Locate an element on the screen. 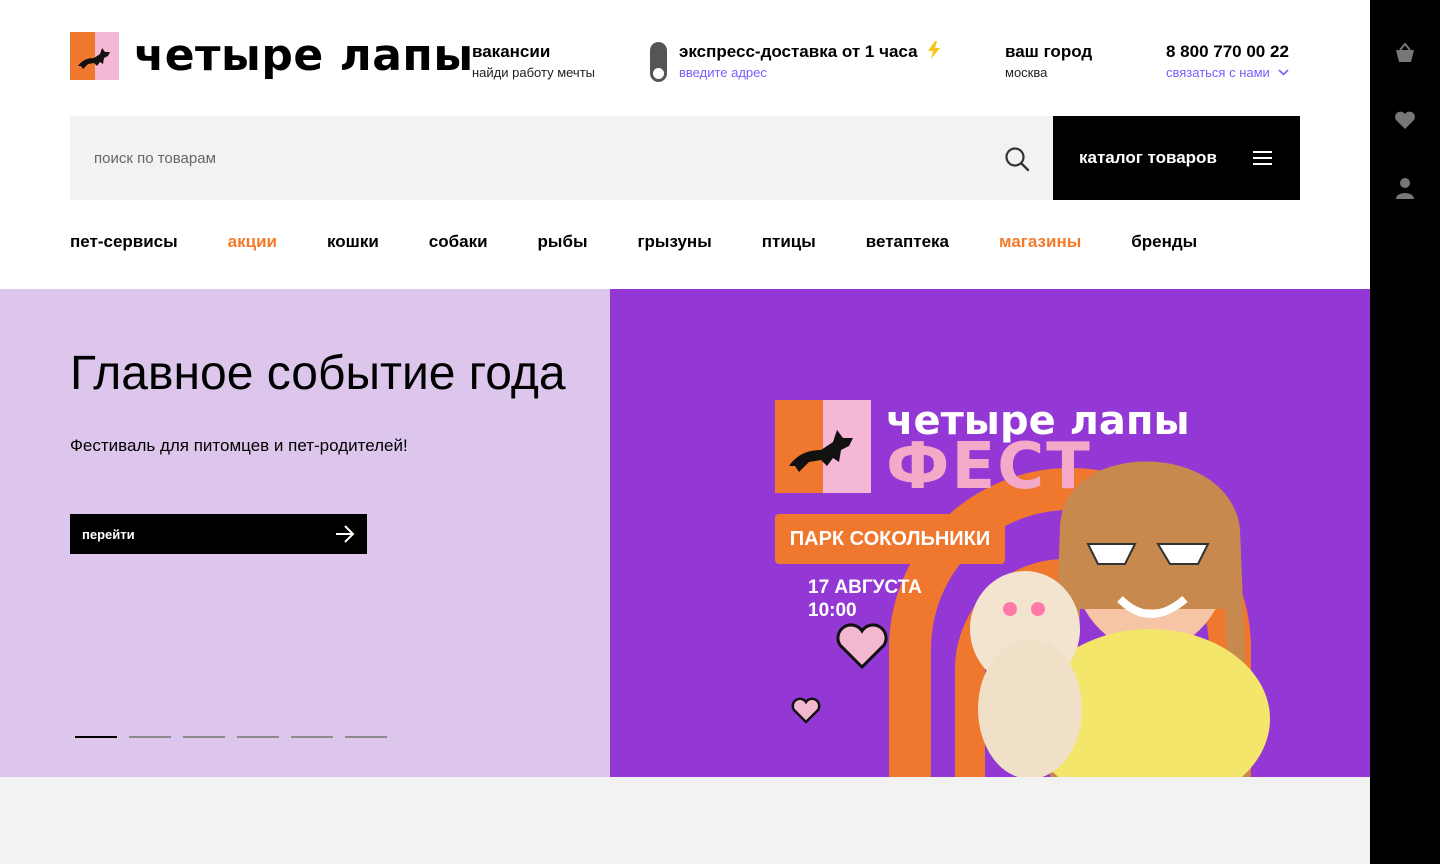  right-sidebar is located at coordinates (1405, 432).